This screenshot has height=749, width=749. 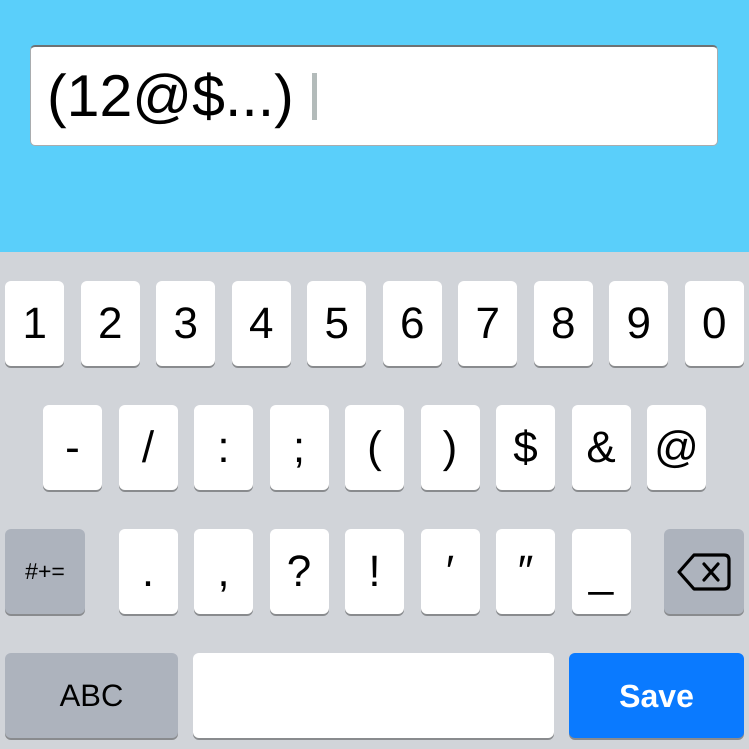 I want to click on keyboard-key: (, so click(x=374, y=447).